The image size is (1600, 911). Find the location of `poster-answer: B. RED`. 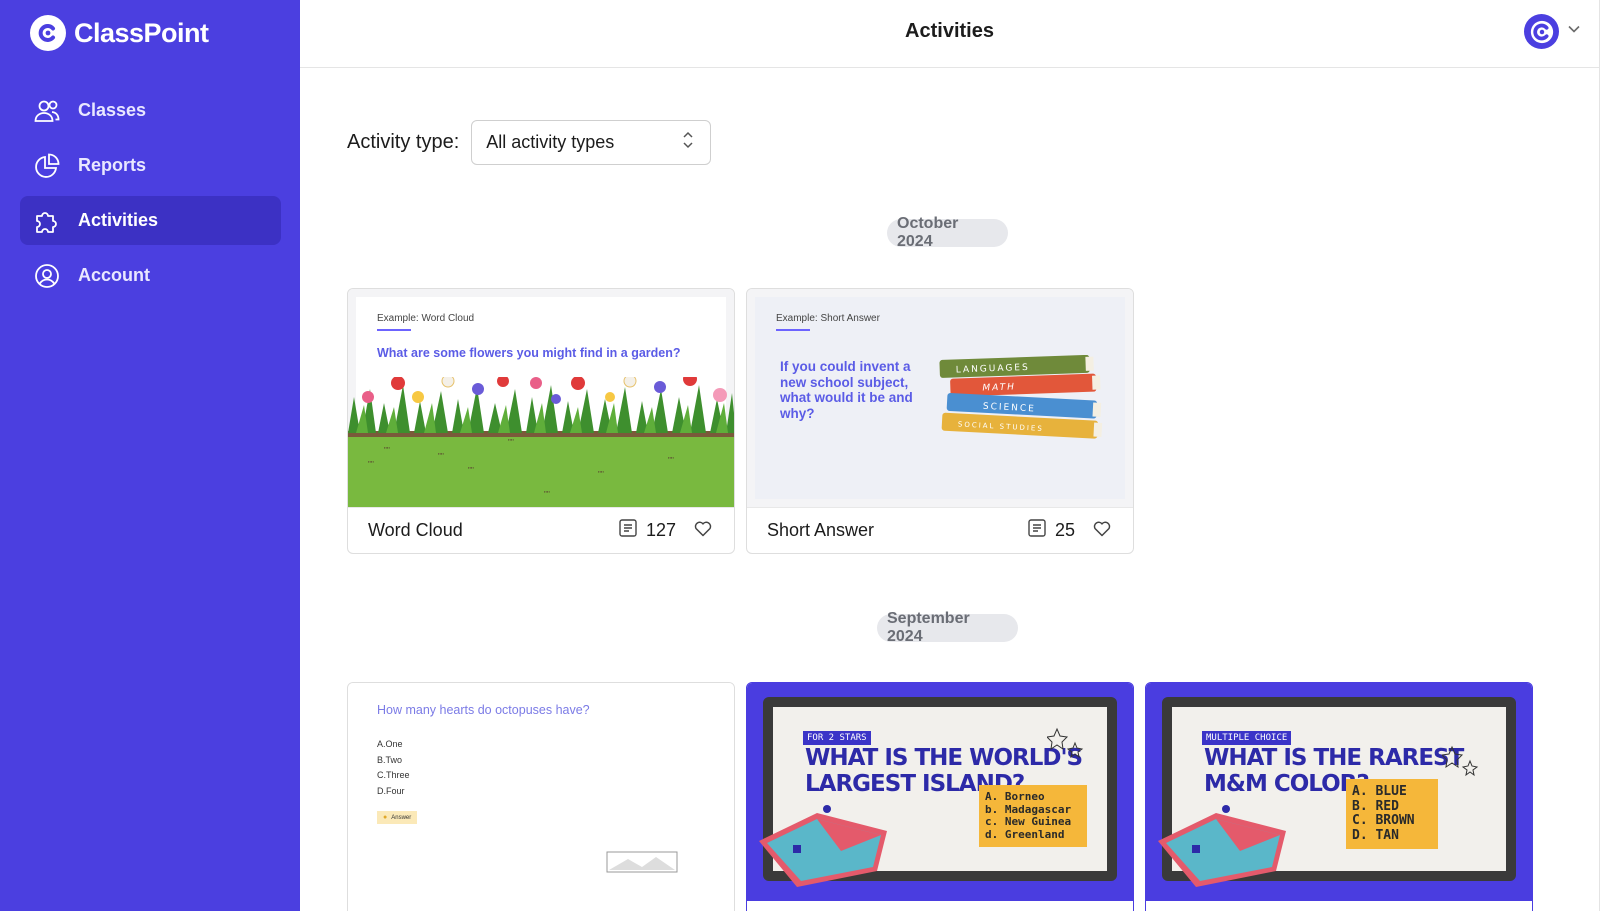

poster-answer: B. RED is located at coordinates (1375, 806).